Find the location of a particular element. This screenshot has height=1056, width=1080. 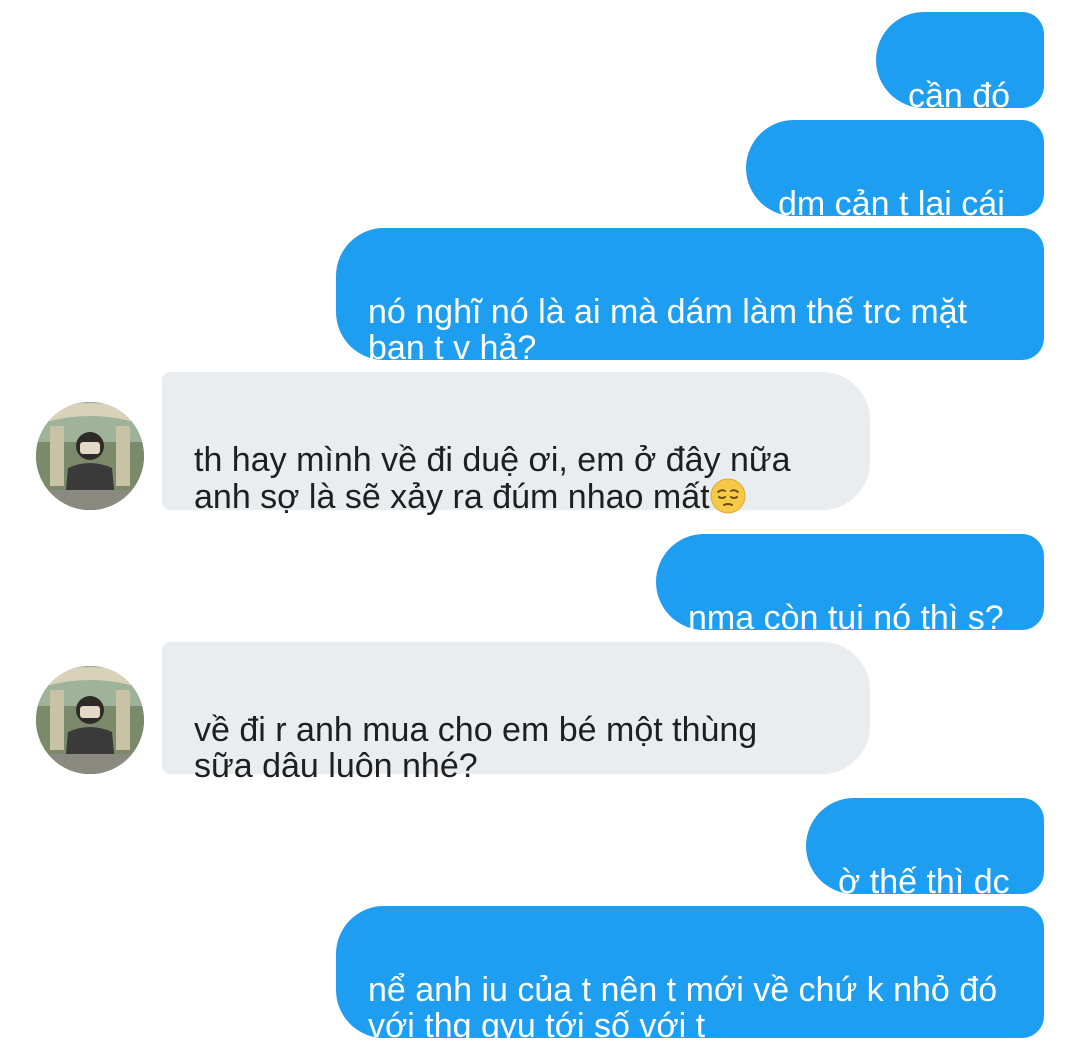

message-bubble-outgoing: cần đó is located at coordinates (960, 63).